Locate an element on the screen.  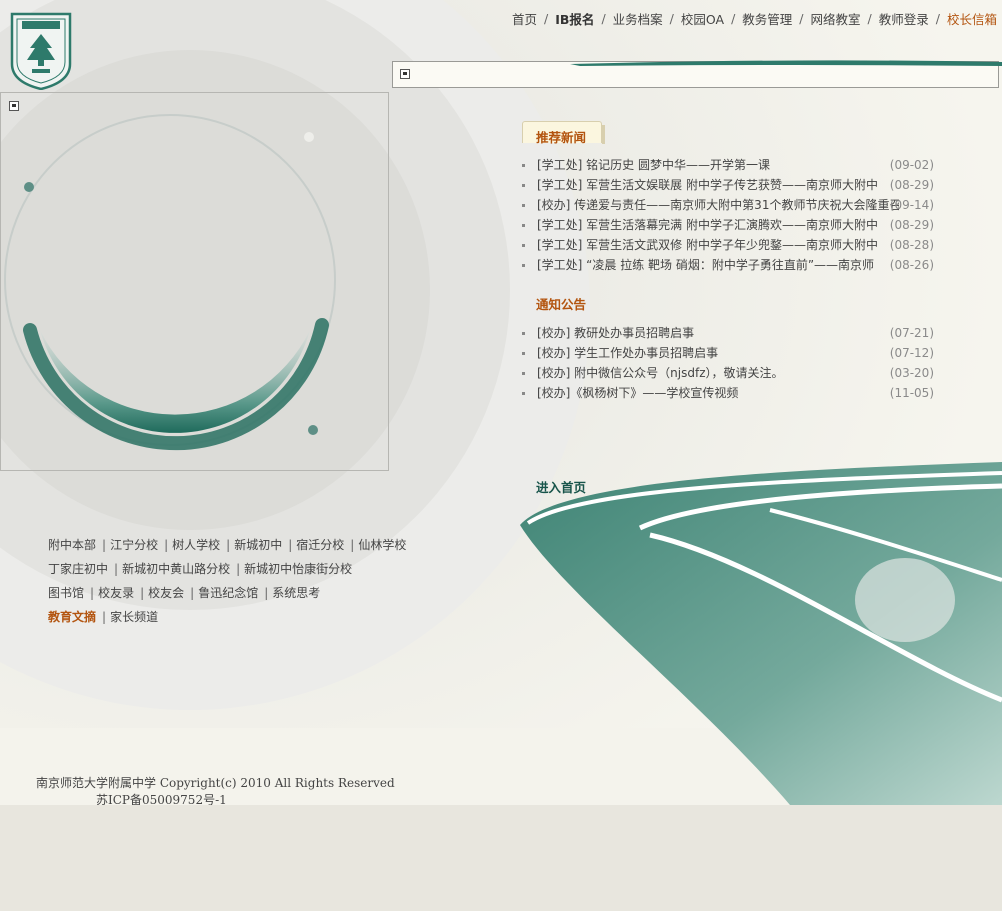
notice-item-date: (07-12) is located at coordinates (911, 353).